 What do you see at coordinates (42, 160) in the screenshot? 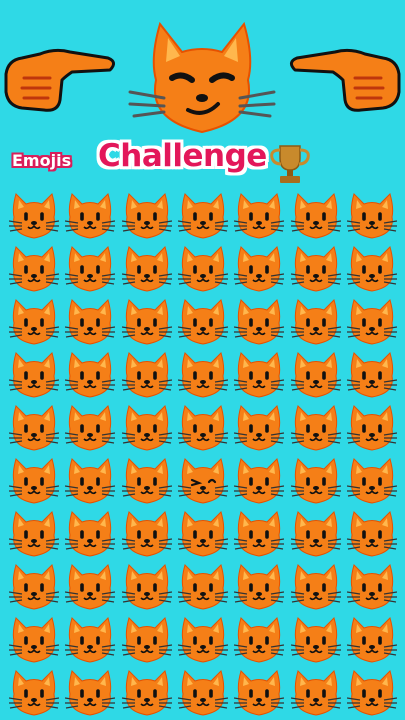
I see `title-emojis: Emojis` at bounding box center [42, 160].